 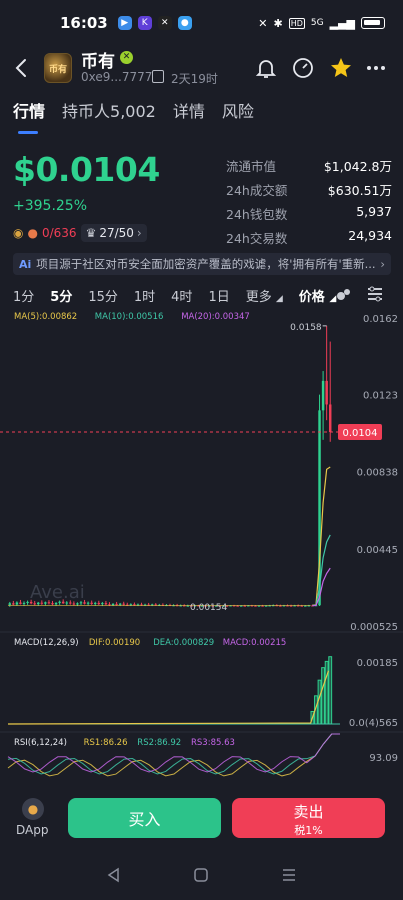 I want to click on chat-icon: ●, so click(x=184, y=23).